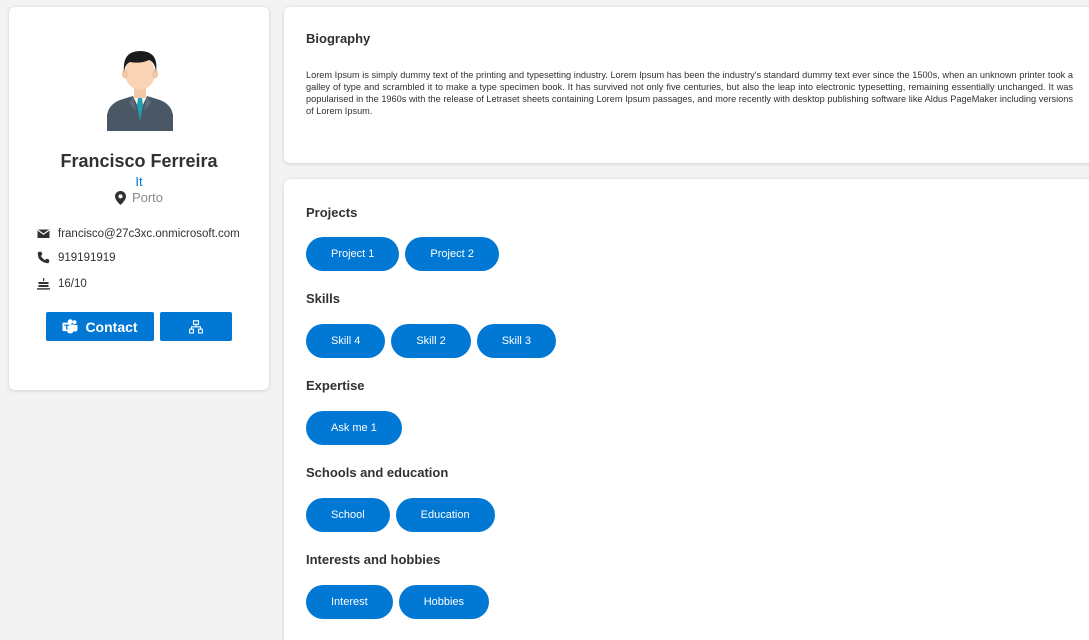  What do you see at coordinates (323, 298) in the screenshot?
I see `section-title-skills: Skills` at bounding box center [323, 298].